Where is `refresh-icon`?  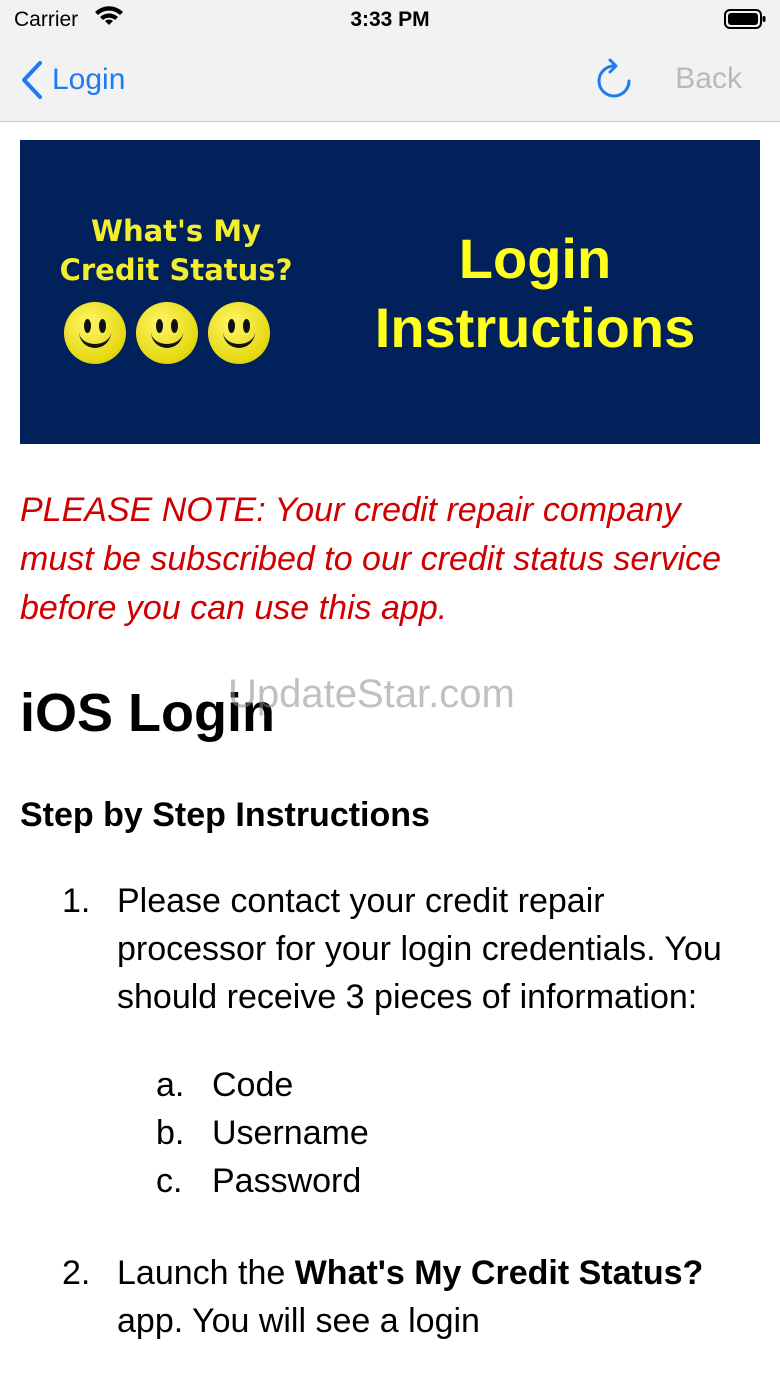
refresh-icon is located at coordinates (614, 78).